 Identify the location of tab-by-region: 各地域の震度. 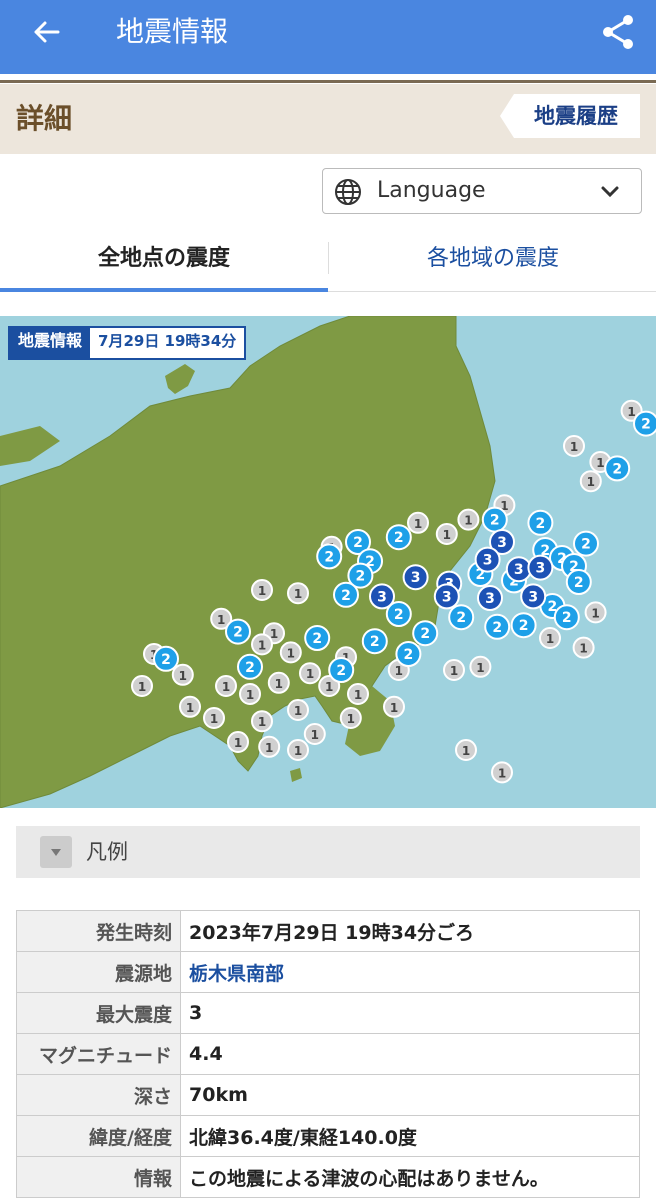
(493, 262).